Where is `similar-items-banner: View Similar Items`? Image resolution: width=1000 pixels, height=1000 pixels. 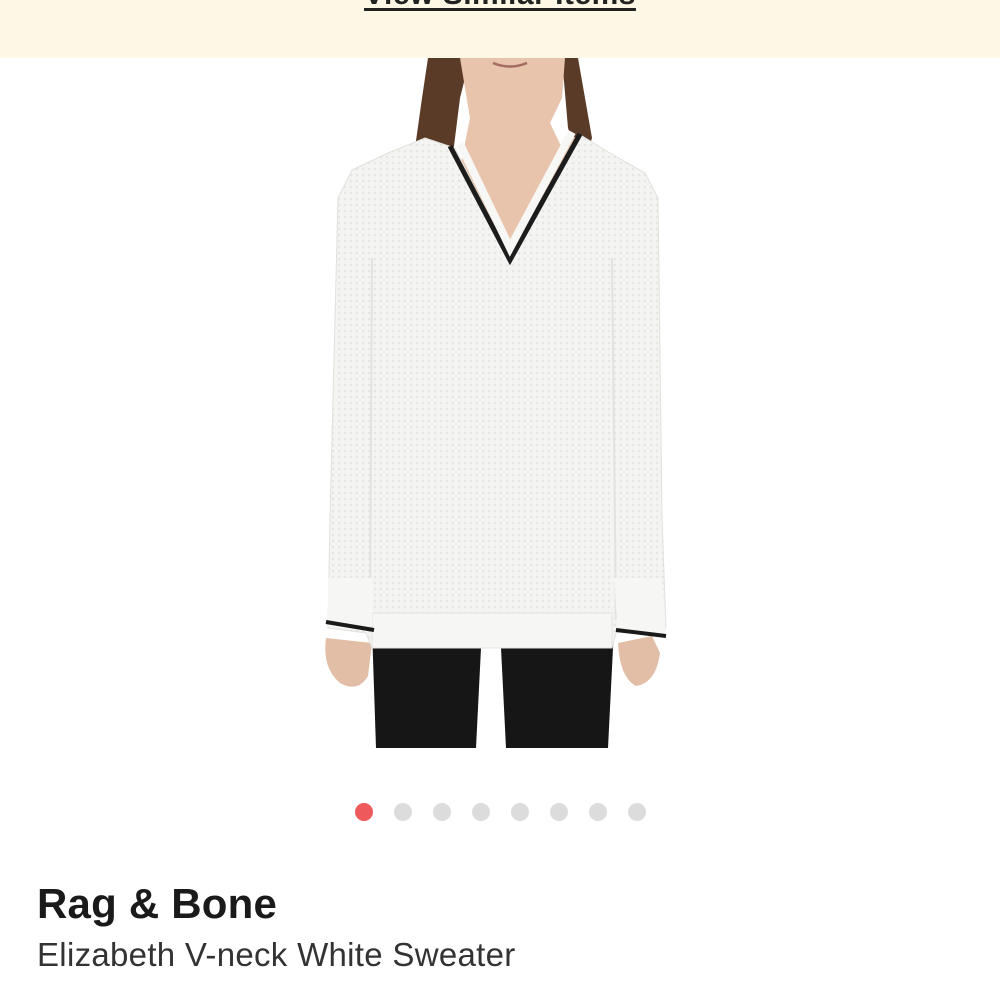 similar-items-banner: View Similar Items is located at coordinates (500, 29).